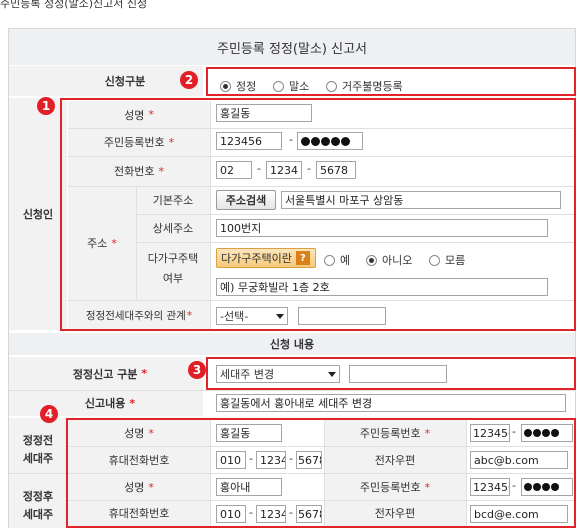  What do you see at coordinates (197, 370) in the screenshot?
I see `badge-3: 3` at bounding box center [197, 370].